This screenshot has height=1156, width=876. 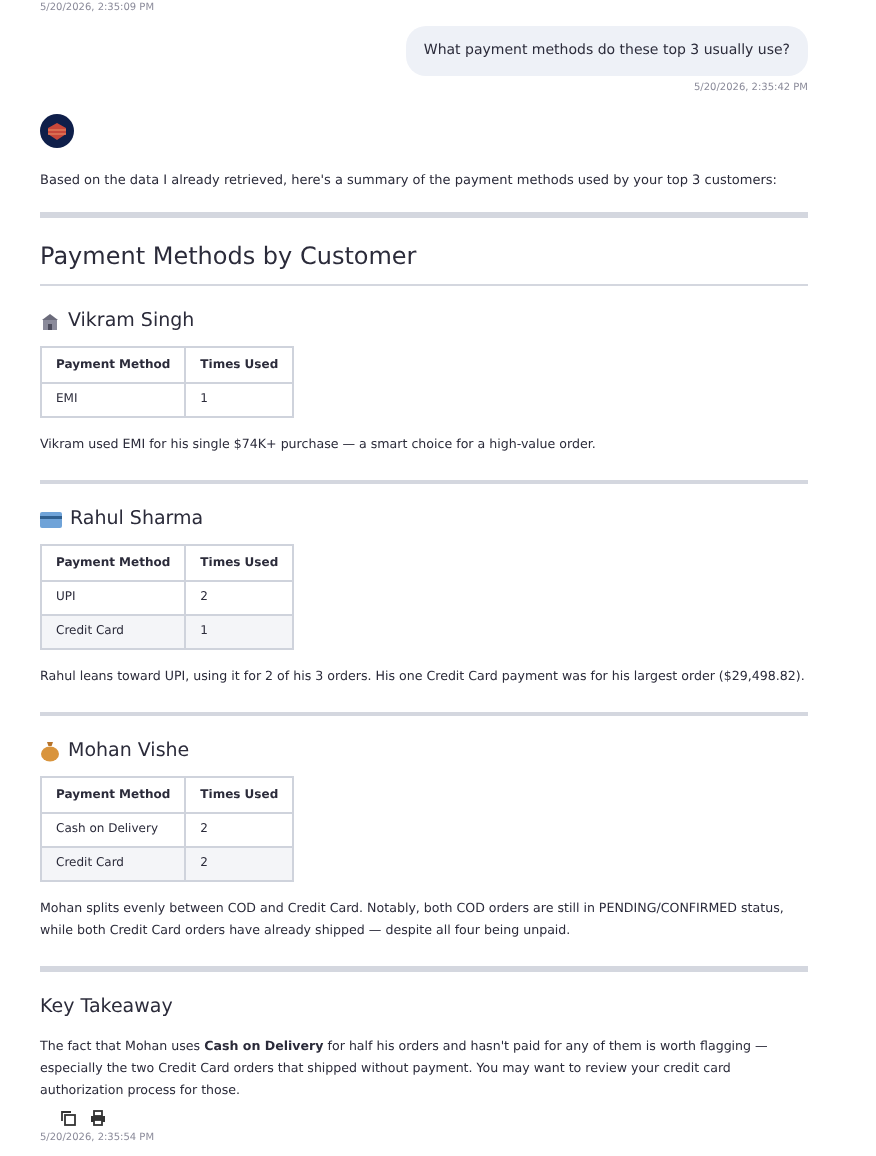 What do you see at coordinates (107, 1007) in the screenshot?
I see `takeaway-heading: Key Takeaway` at bounding box center [107, 1007].